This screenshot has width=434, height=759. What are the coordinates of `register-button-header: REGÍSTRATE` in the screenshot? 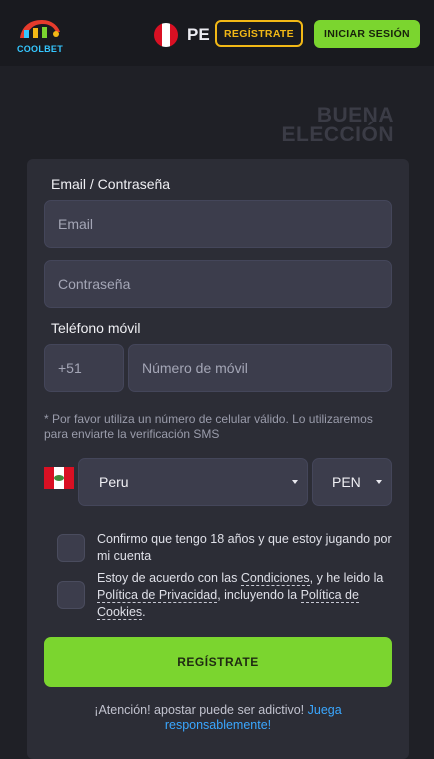 It's located at (259, 33).